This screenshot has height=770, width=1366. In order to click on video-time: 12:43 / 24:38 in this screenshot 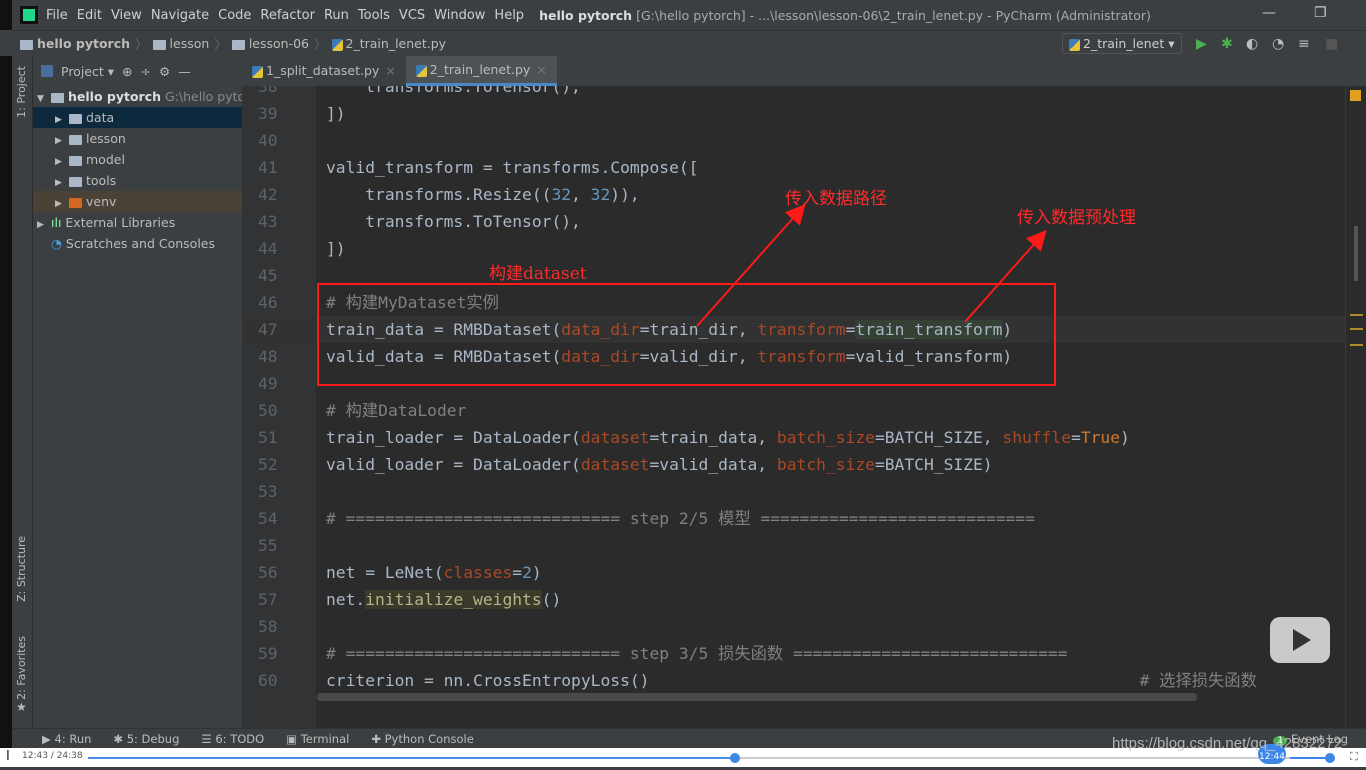, I will do `click(52, 756)`.